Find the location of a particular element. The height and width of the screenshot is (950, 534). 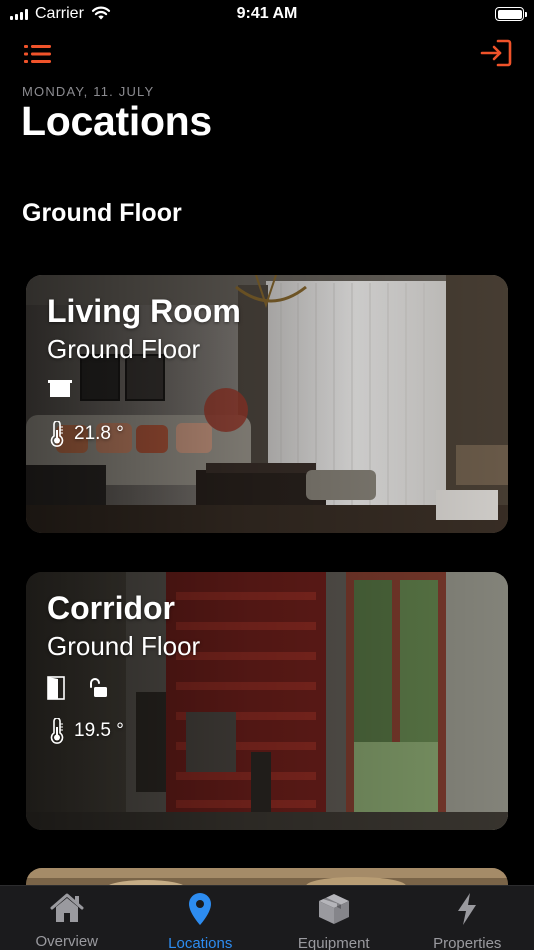

temperature-reading: 19.5 ° is located at coordinates (87, 731).